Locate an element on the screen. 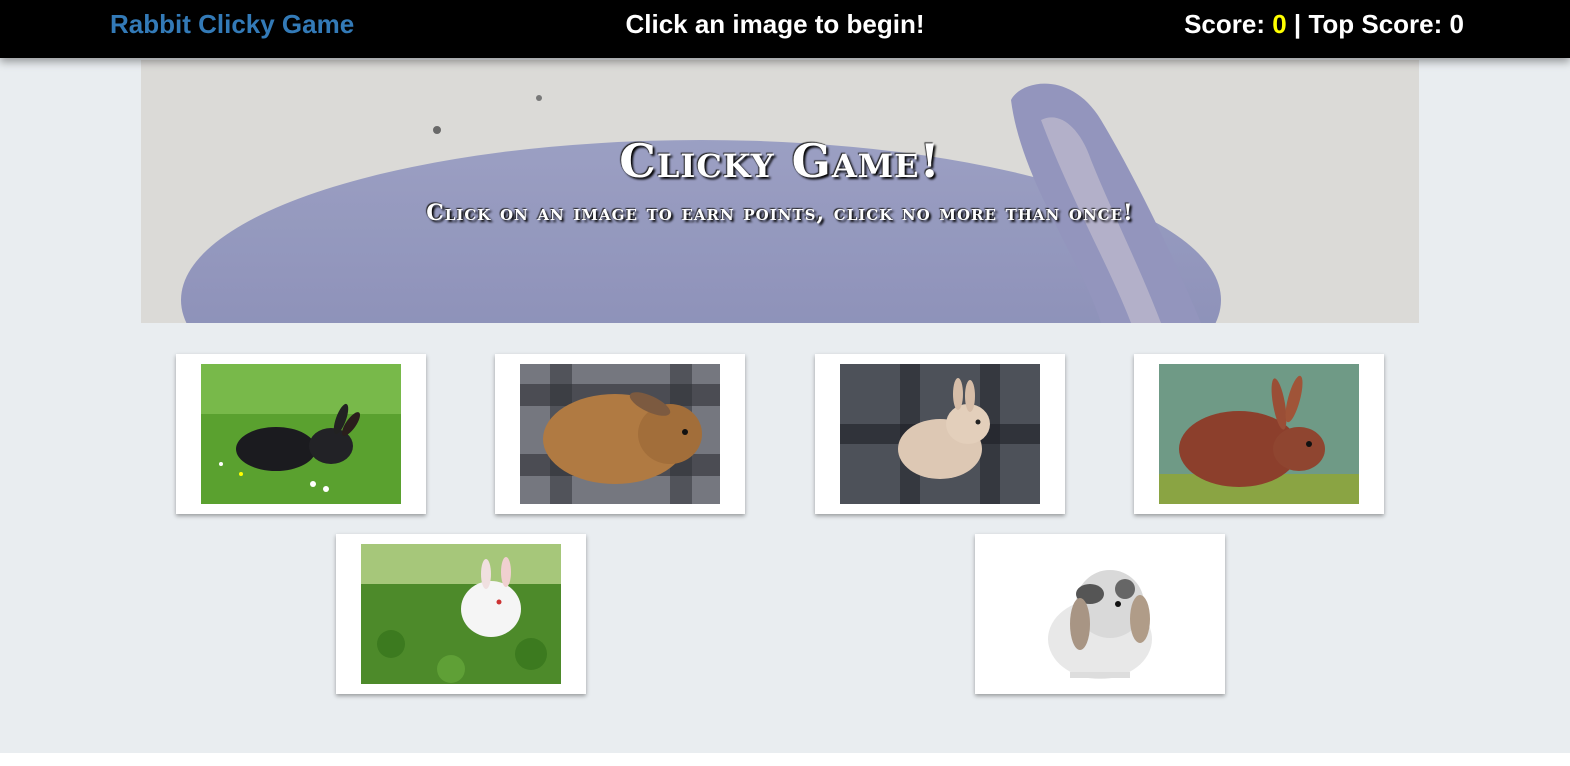  score-value: 0 is located at coordinates (1279, 24).